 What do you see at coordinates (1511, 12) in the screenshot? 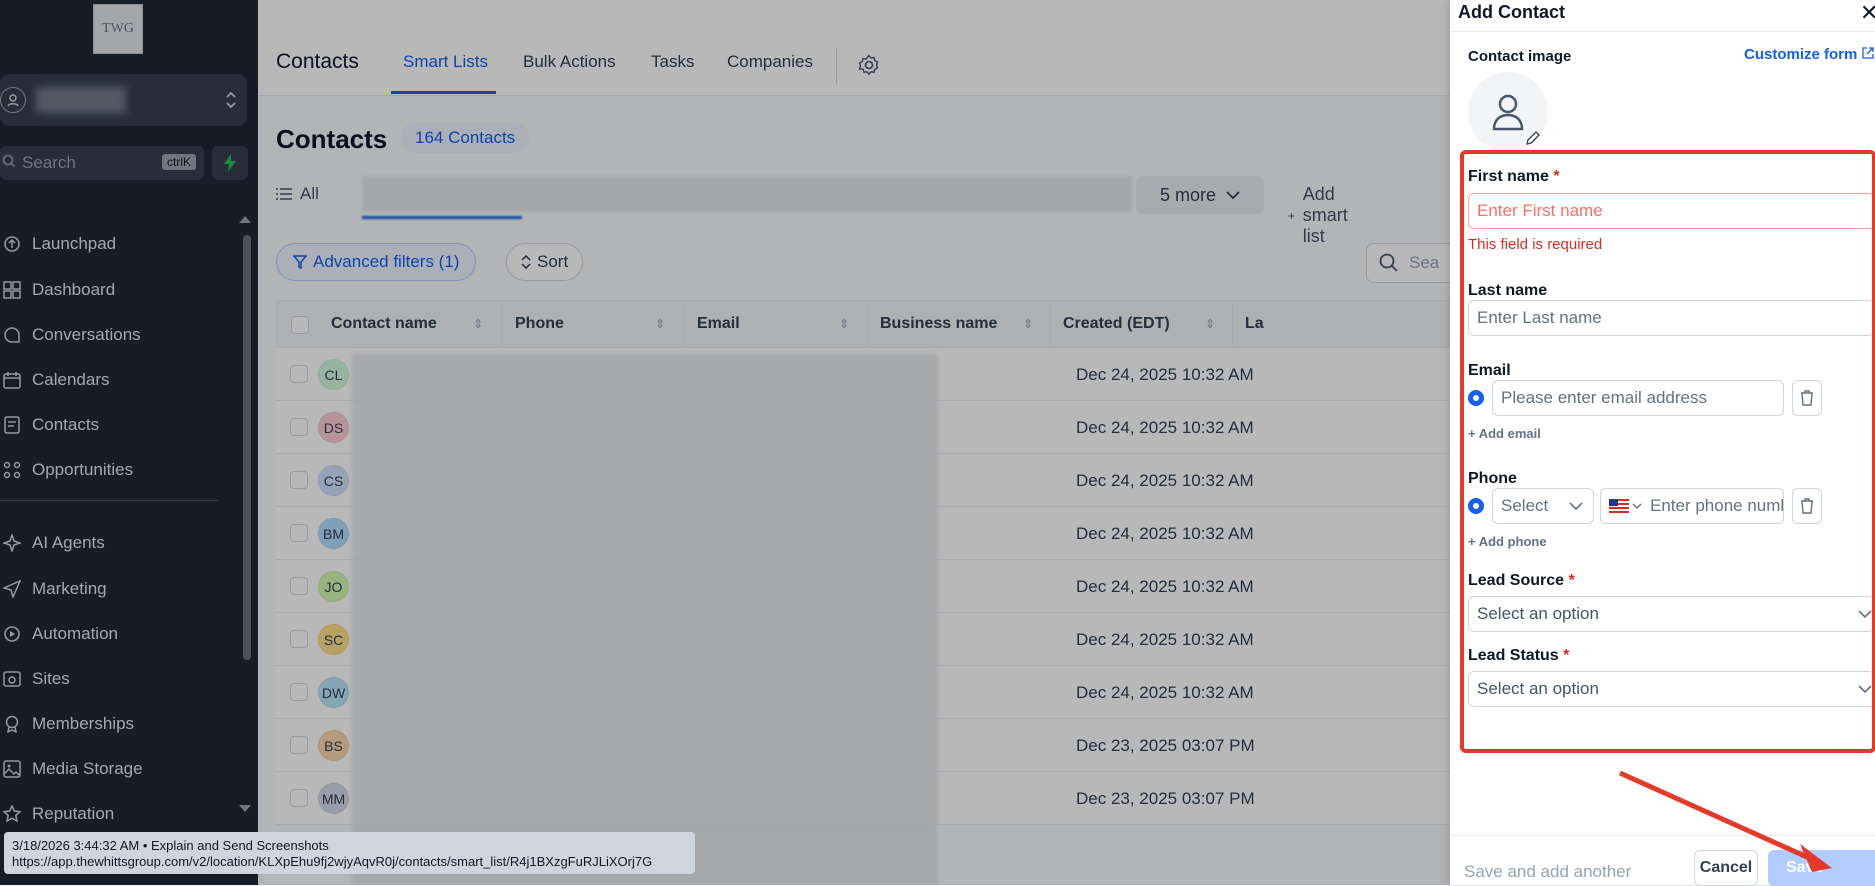
I see `drawer-title: Add Contact` at bounding box center [1511, 12].